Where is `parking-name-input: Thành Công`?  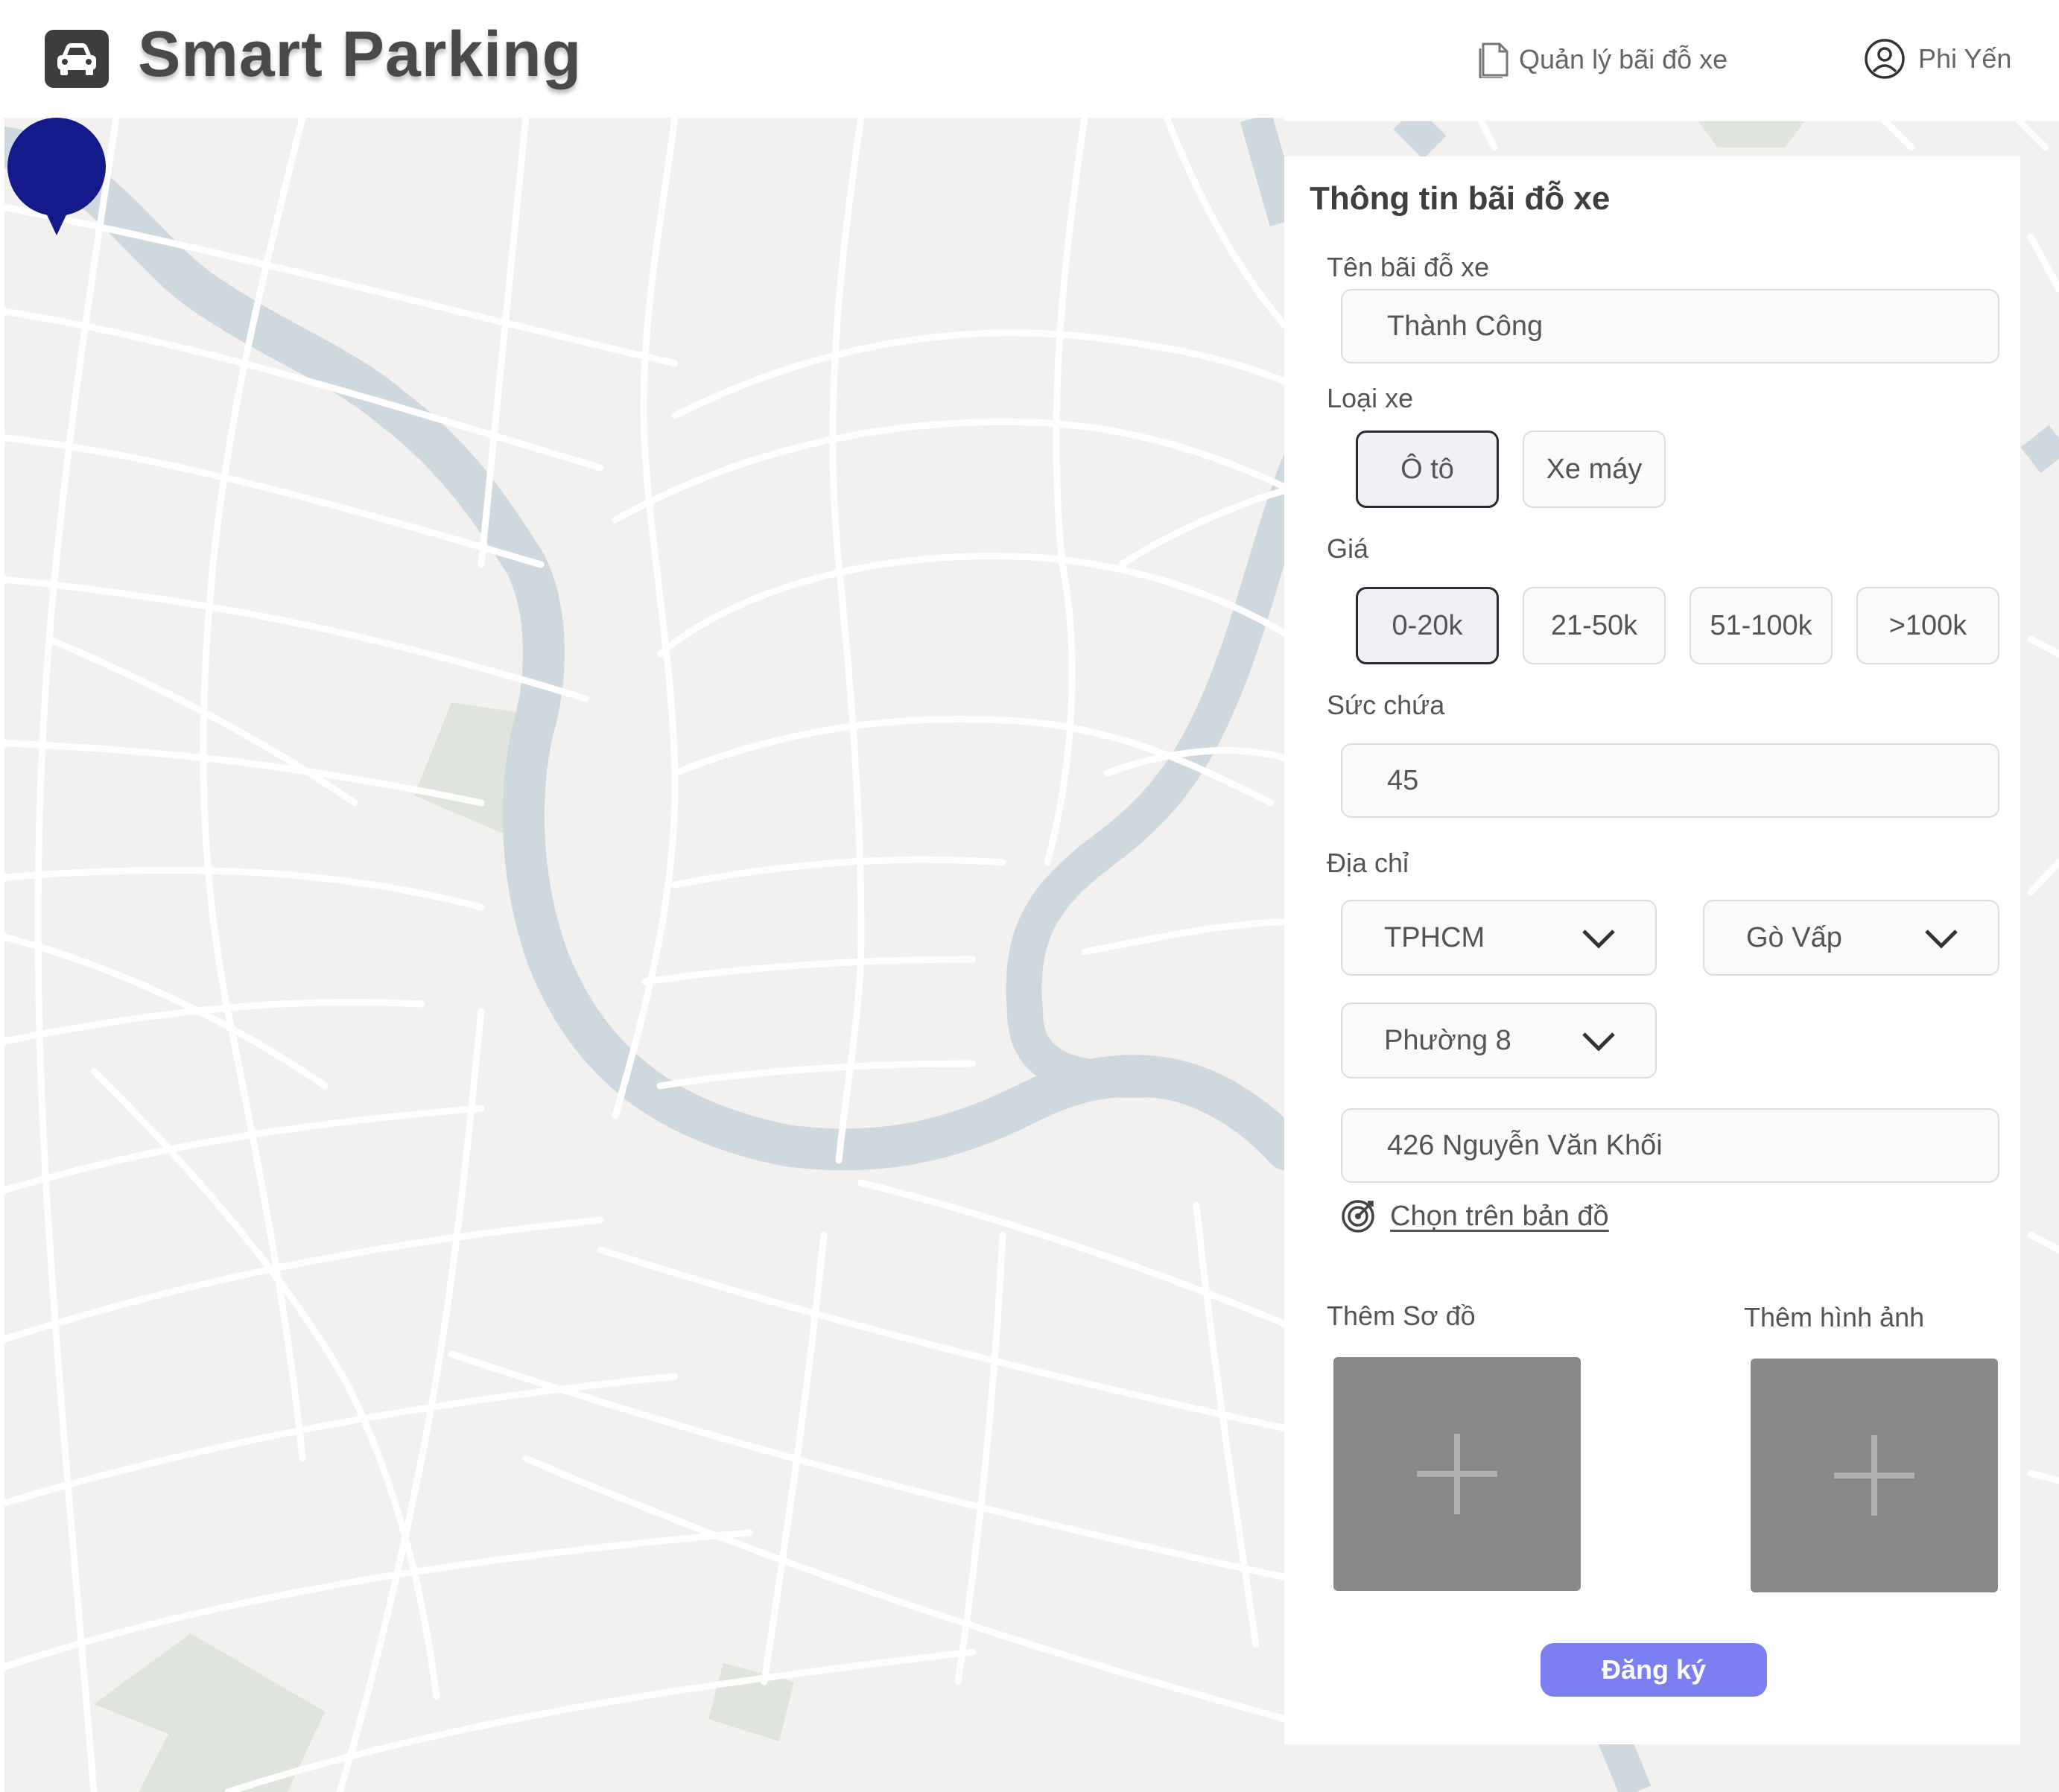 parking-name-input: Thành Công is located at coordinates (1670, 326).